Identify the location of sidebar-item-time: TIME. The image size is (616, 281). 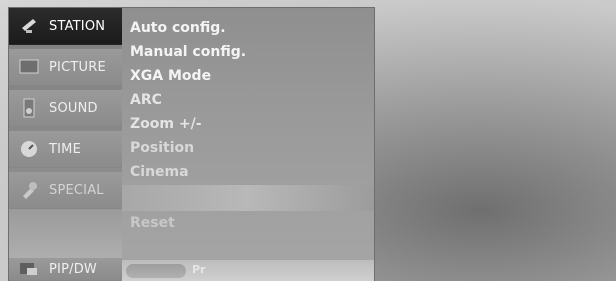
(65, 149).